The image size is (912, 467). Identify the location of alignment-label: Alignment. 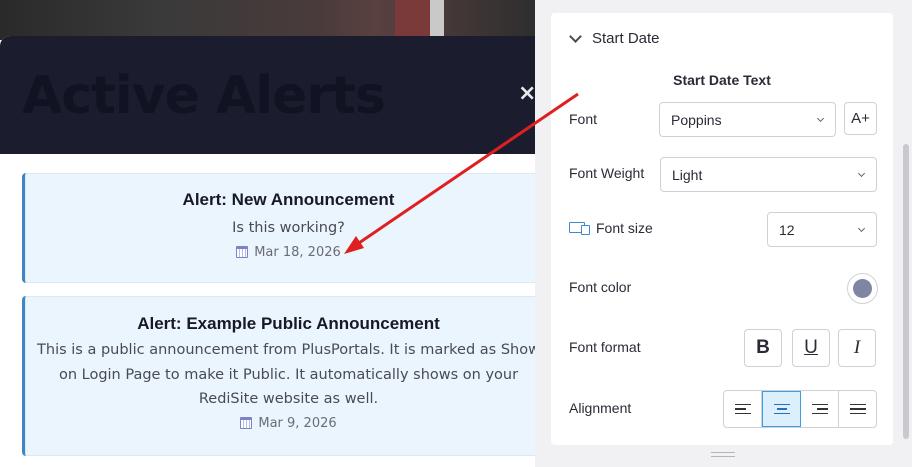
(600, 408).